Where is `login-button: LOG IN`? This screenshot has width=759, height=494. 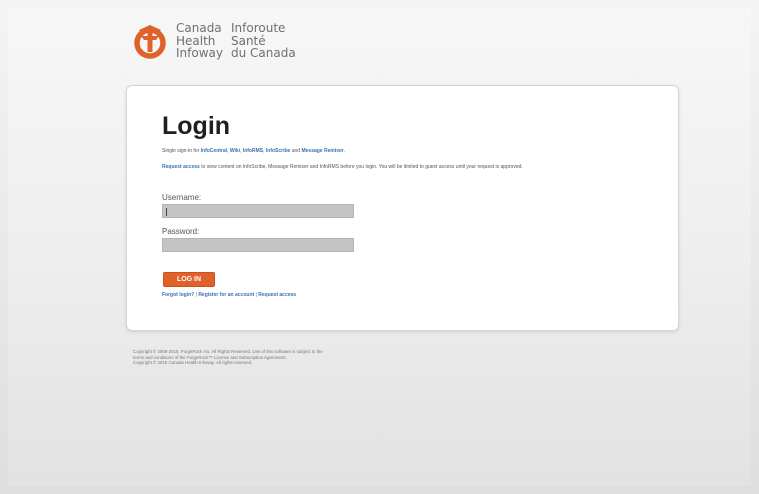
login-button: LOG IN is located at coordinates (189, 279).